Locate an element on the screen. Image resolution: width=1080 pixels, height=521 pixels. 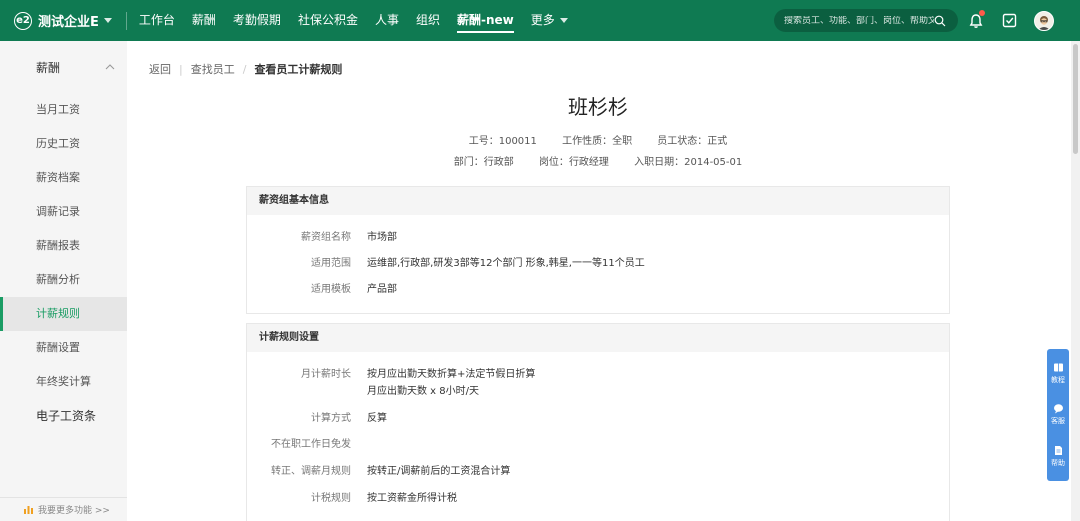
info-row: 不在职工作日免发 is located at coordinates (307, 444).